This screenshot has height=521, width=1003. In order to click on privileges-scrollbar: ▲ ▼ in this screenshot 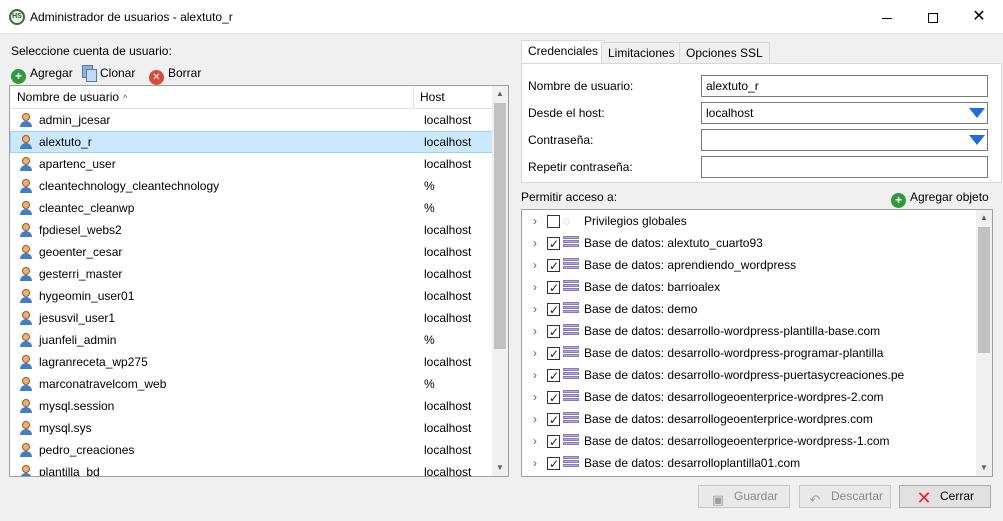, I will do `click(984, 343)`.